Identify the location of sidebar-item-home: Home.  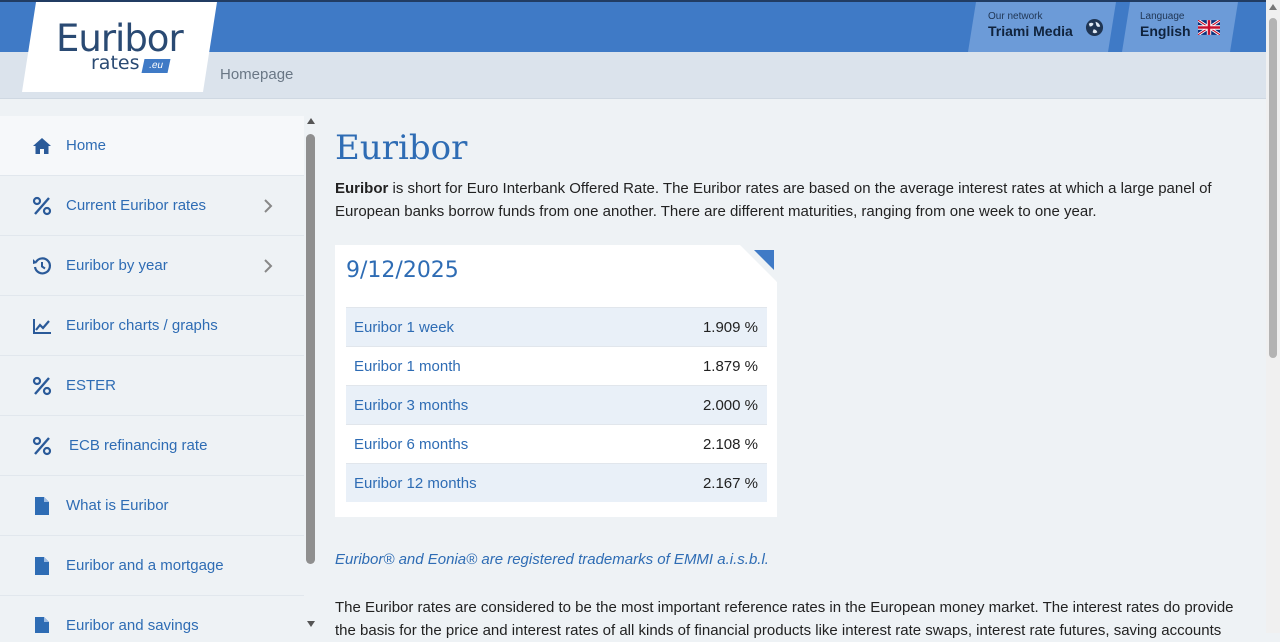
(152, 146).